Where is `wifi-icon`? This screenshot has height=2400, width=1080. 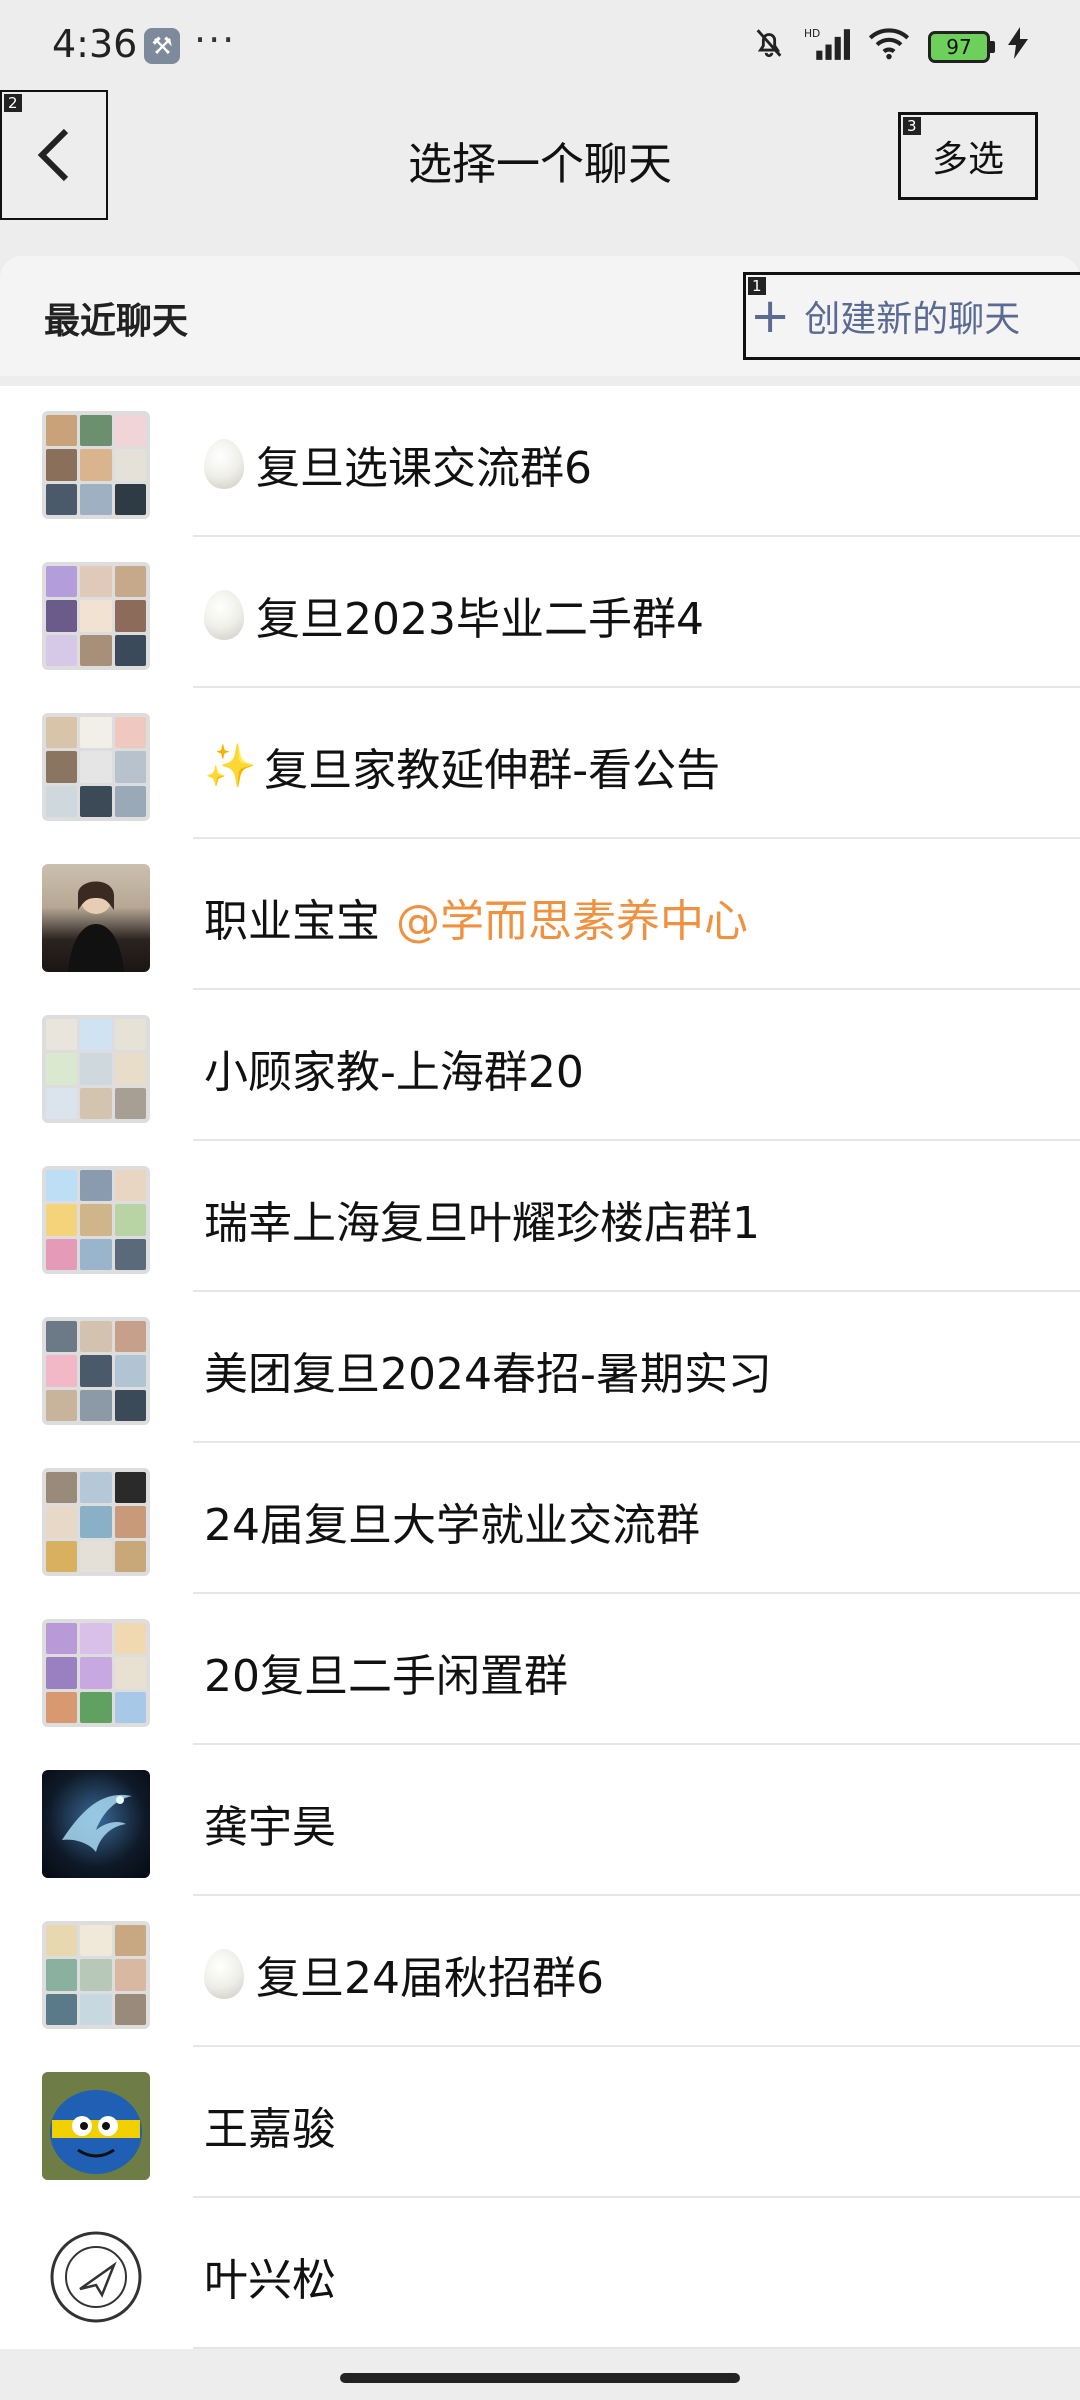
wifi-icon is located at coordinates (889, 47).